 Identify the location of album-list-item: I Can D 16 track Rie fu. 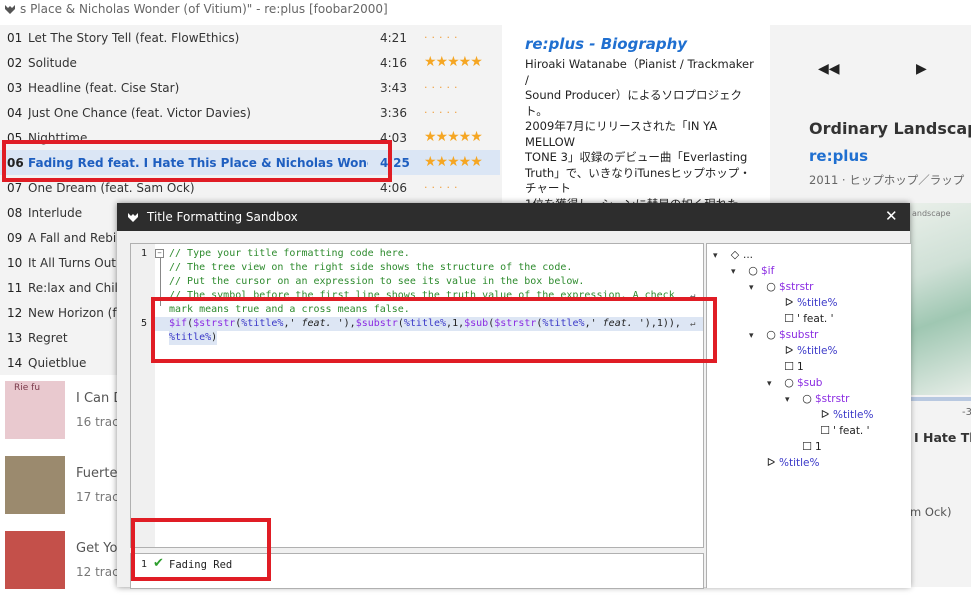
(63, 410).